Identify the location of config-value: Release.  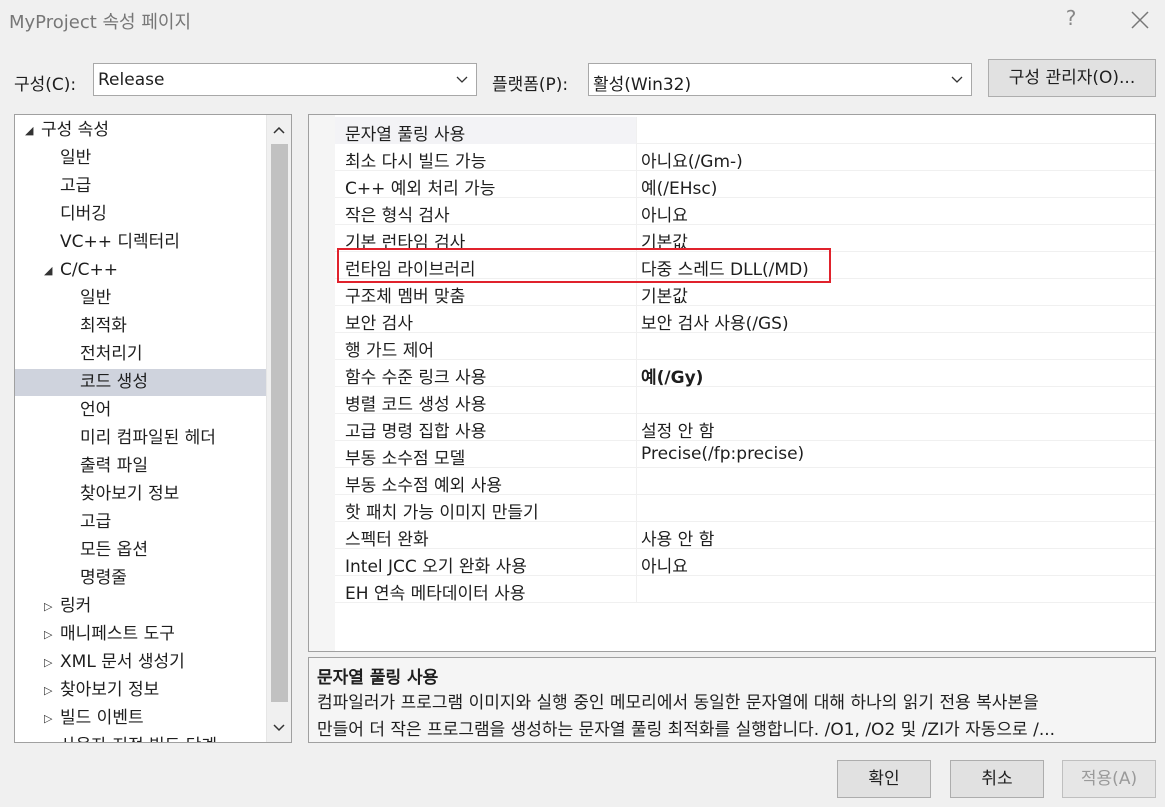
(131, 80).